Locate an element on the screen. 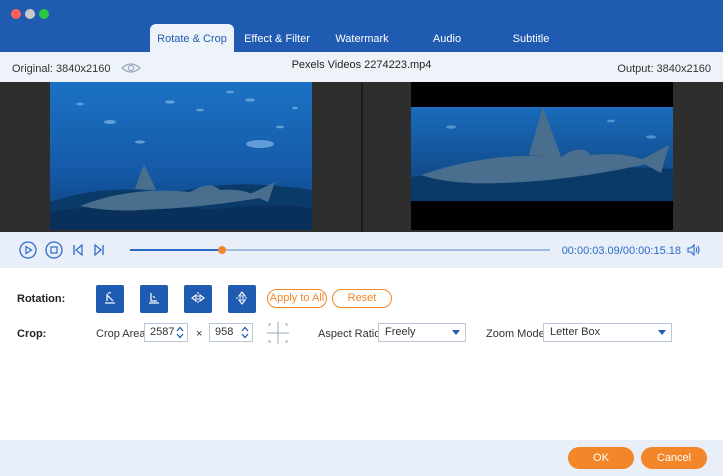 The image size is (723, 476). tab-audio: Audio is located at coordinates (447, 38).